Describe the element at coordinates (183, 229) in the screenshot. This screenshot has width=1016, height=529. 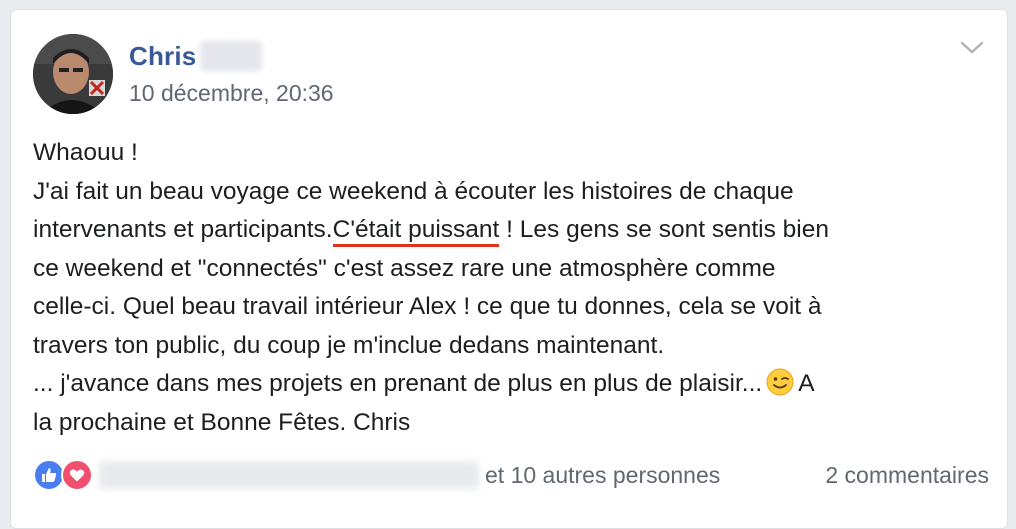
I see `post-text-segment: intervenants et participants.` at that location.